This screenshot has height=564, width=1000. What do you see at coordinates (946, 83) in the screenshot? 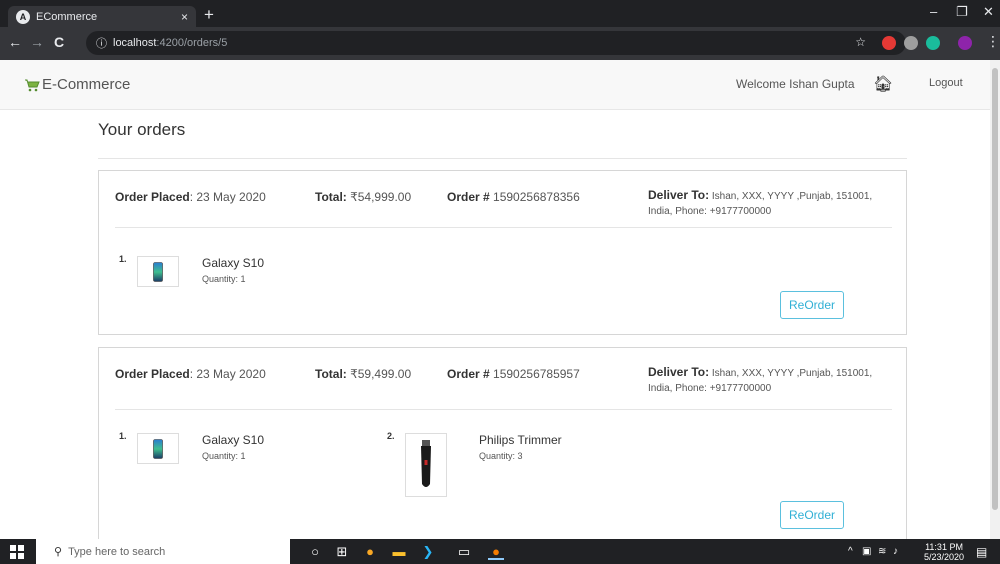
I see `logout-link: Logout` at bounding box center [946, 83].